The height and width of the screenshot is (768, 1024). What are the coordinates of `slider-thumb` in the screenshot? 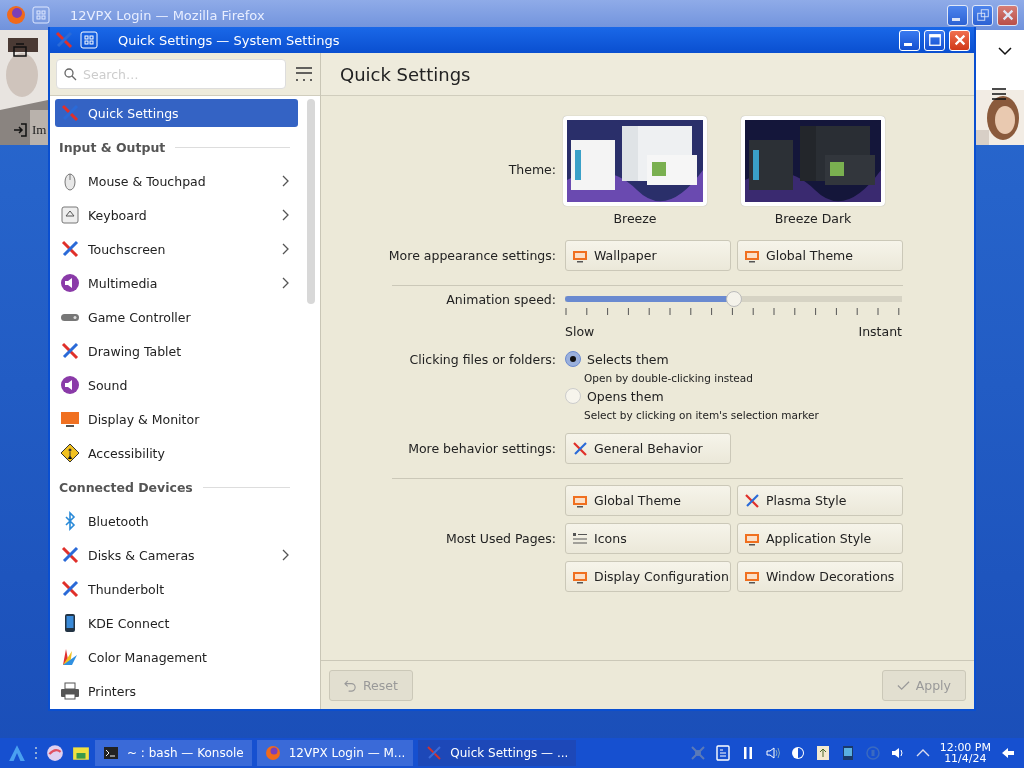 It's located at (733, 299).